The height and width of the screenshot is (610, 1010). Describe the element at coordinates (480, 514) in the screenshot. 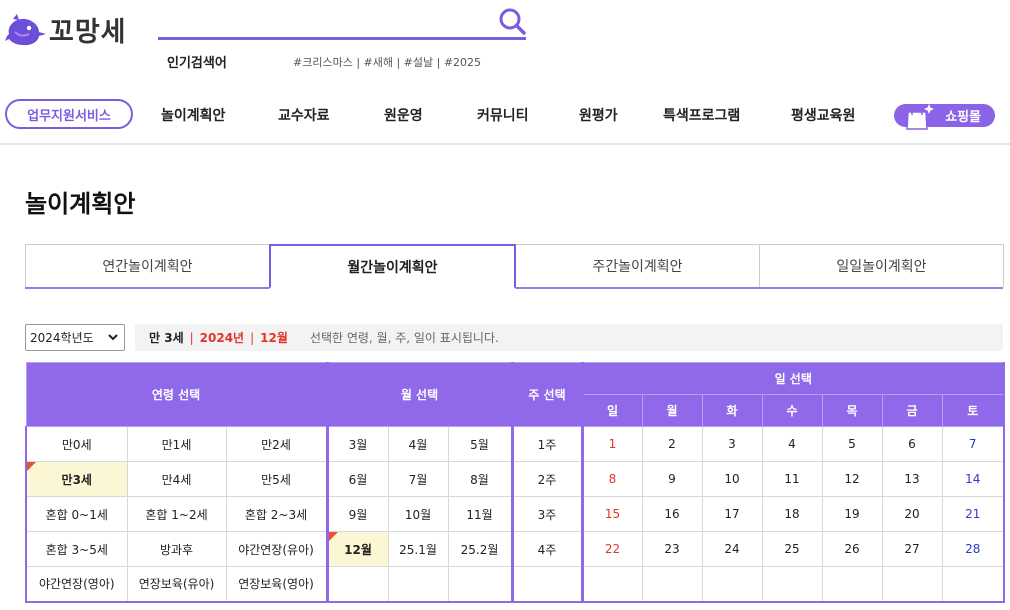

I see `month-cell: 11월` at that location.